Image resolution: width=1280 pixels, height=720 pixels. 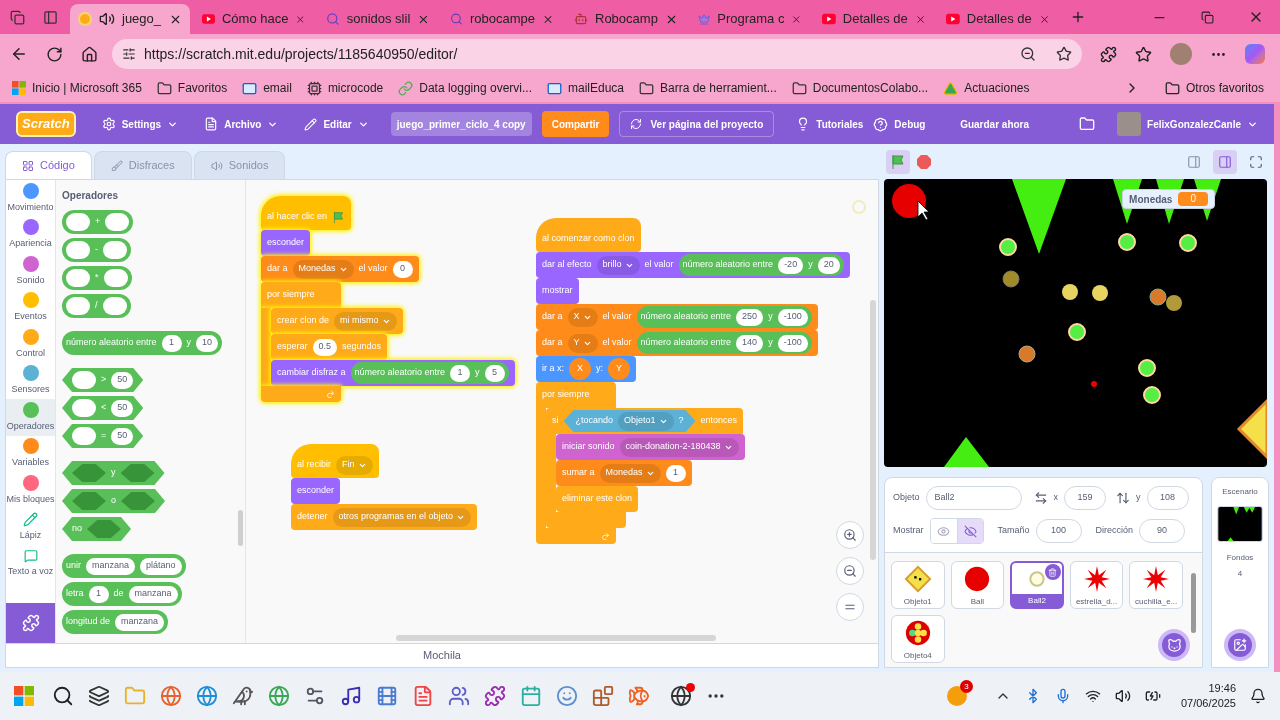 What do you see at coordinates (103, 436) in the screenshot?
I see `boolean-block: = 50` at bounding box center [103, 436].